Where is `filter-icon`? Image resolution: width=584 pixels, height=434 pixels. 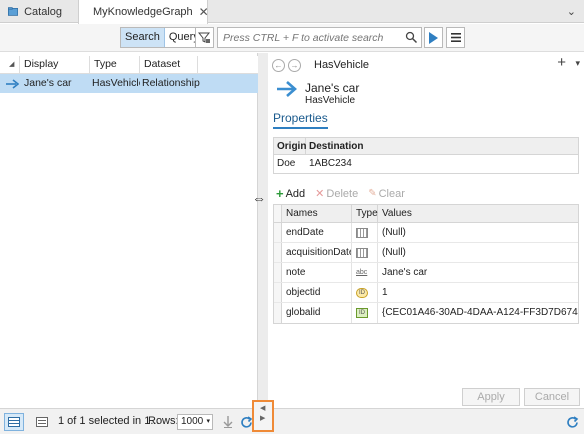
filter-icon is located at coordinates (204, 37).